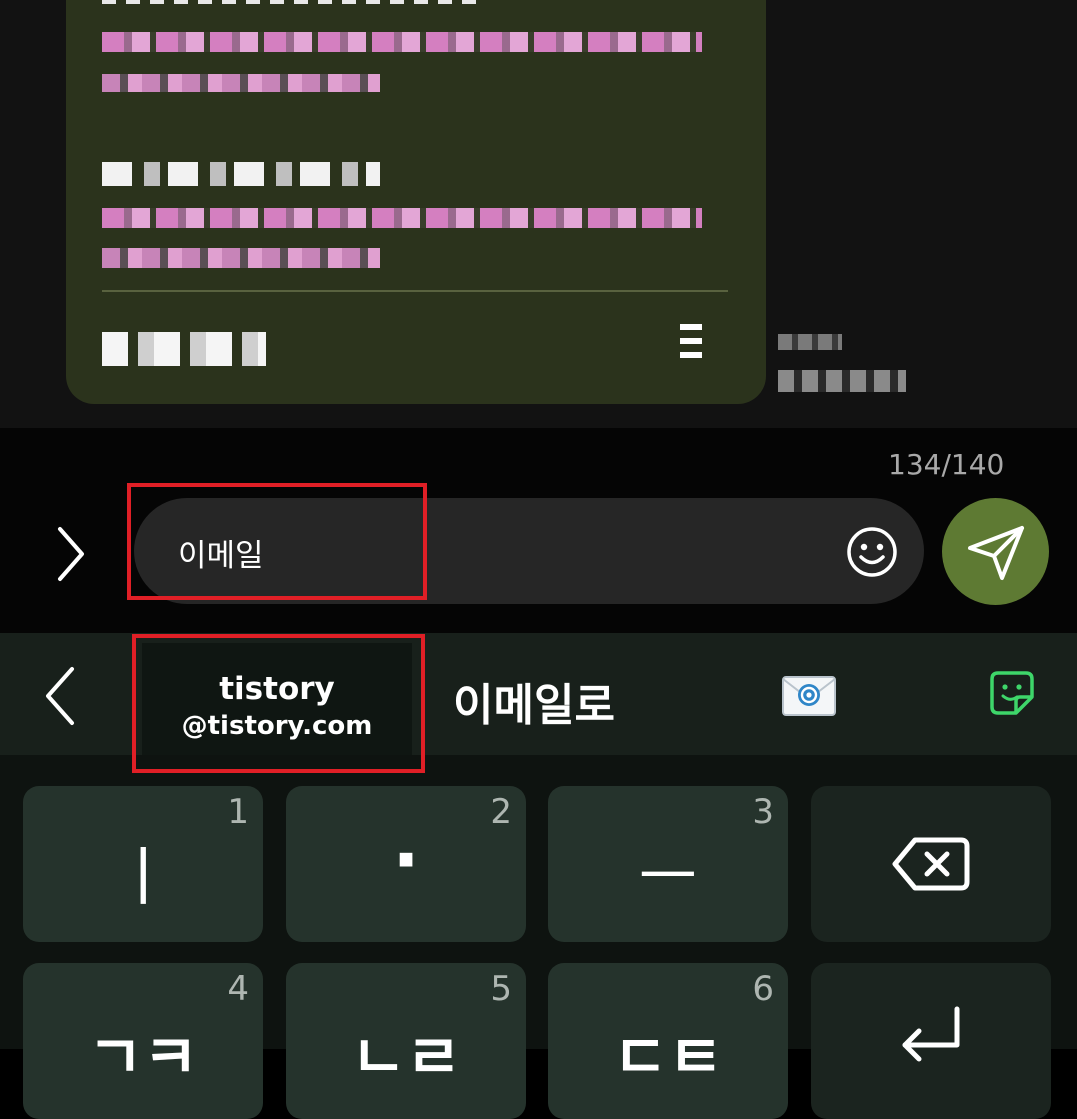  What do you see at coordinates (277, 541) in the screenshot?
I see `highlight-box-input` at bounding box center [277, 541].